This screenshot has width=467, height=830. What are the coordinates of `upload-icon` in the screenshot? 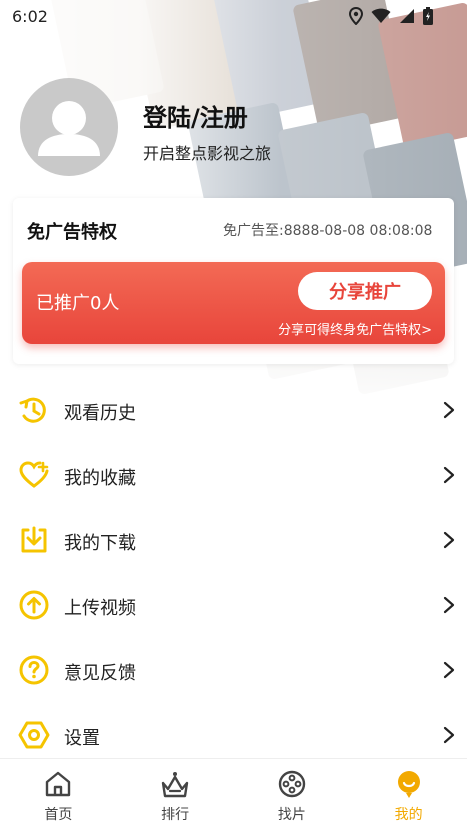 It's located at (34, 605).